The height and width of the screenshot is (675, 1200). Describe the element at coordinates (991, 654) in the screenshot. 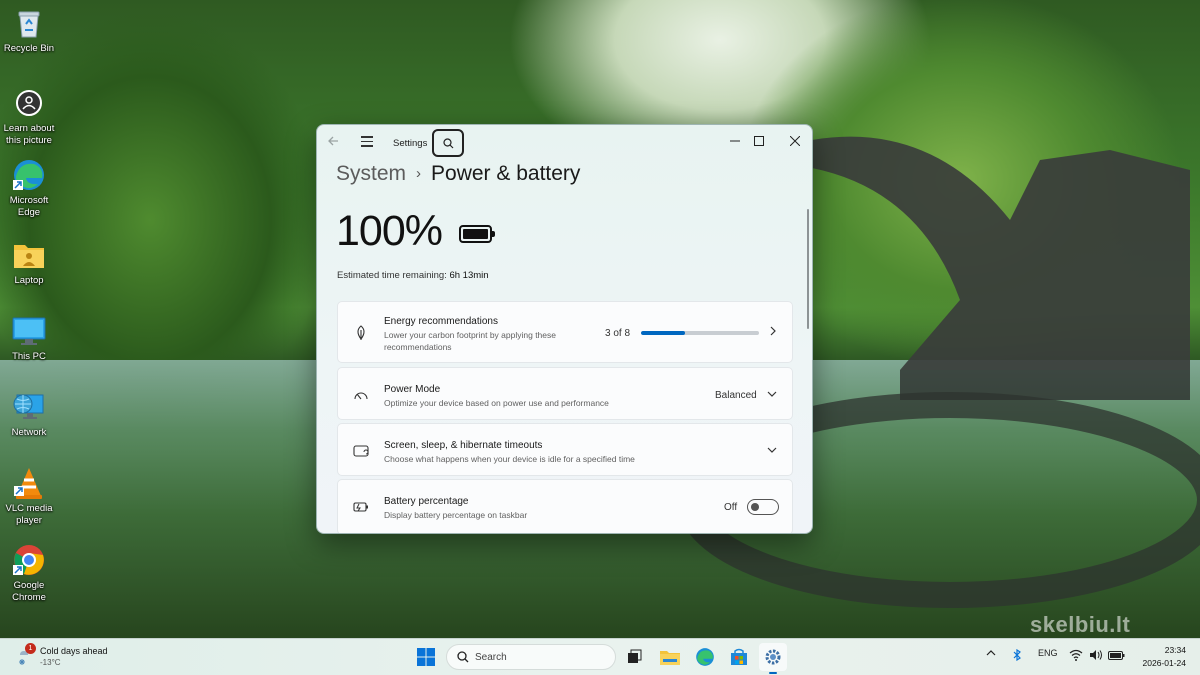

I see `chevron-up-icon` at that location.